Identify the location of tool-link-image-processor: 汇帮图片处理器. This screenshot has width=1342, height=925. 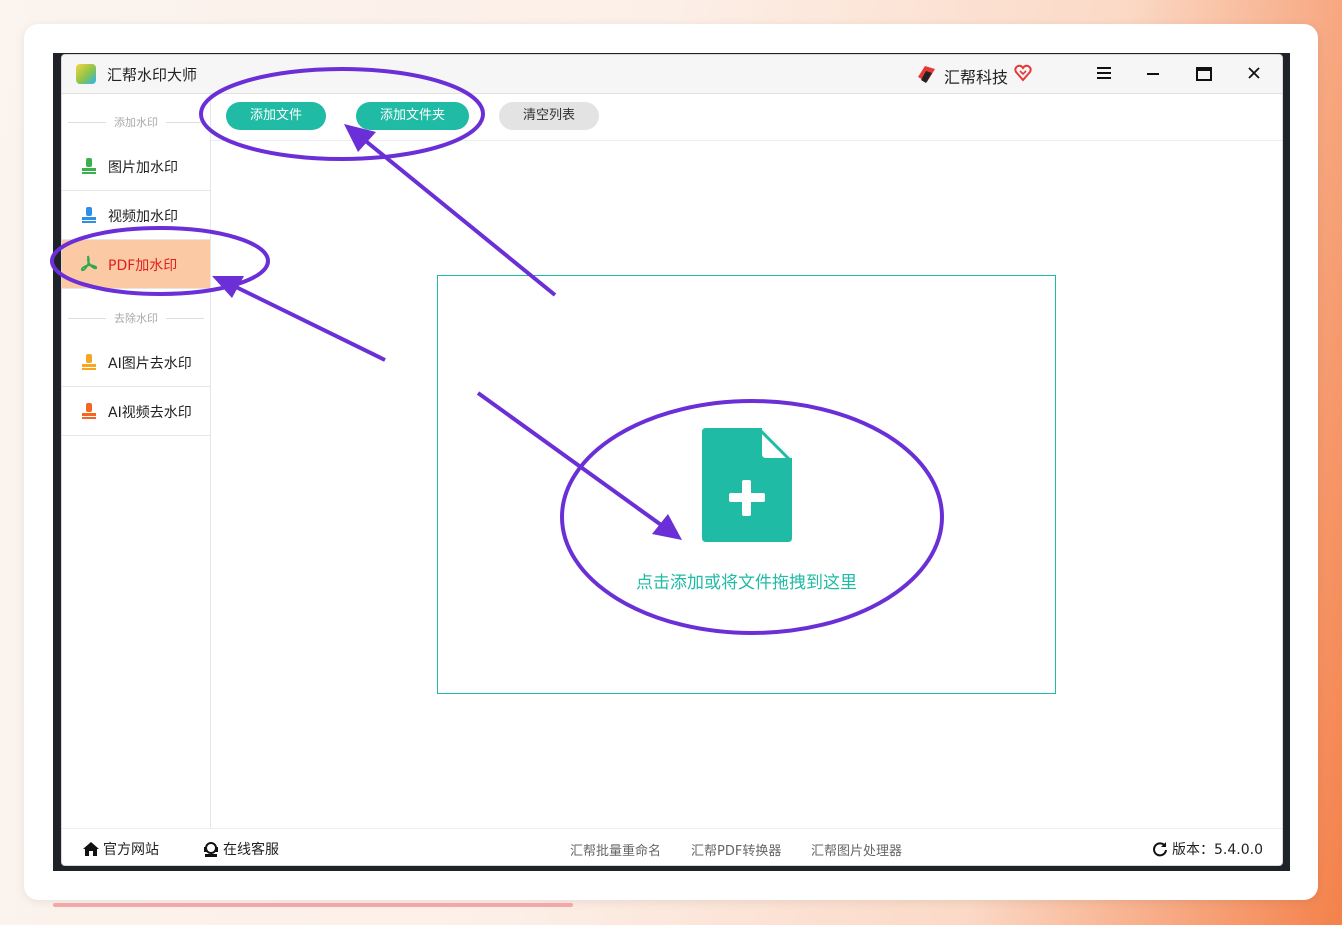
(856, 849).